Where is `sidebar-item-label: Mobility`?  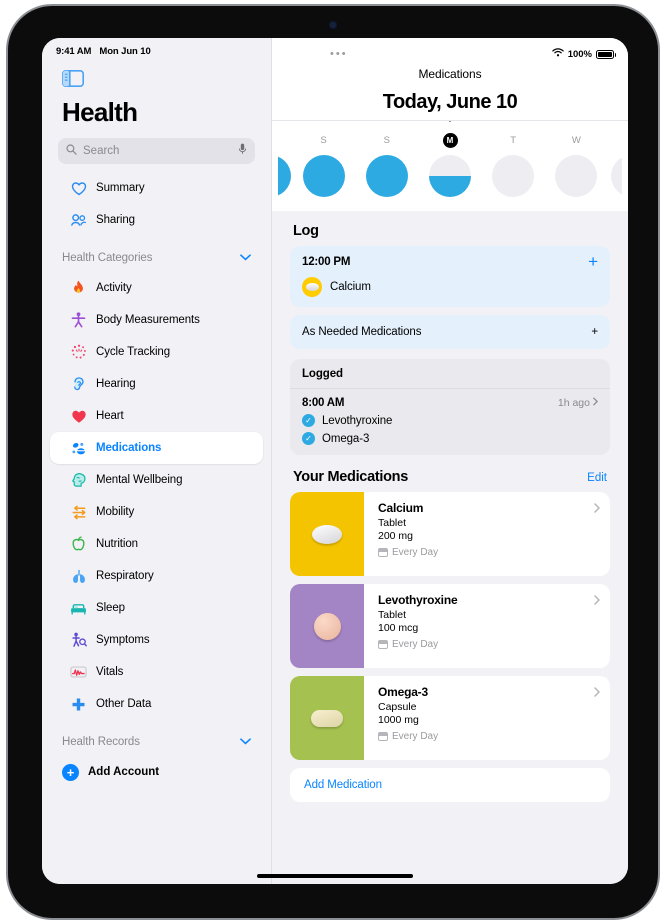 sidebar-item-label: Mobility is located at coordinates (115, 512).